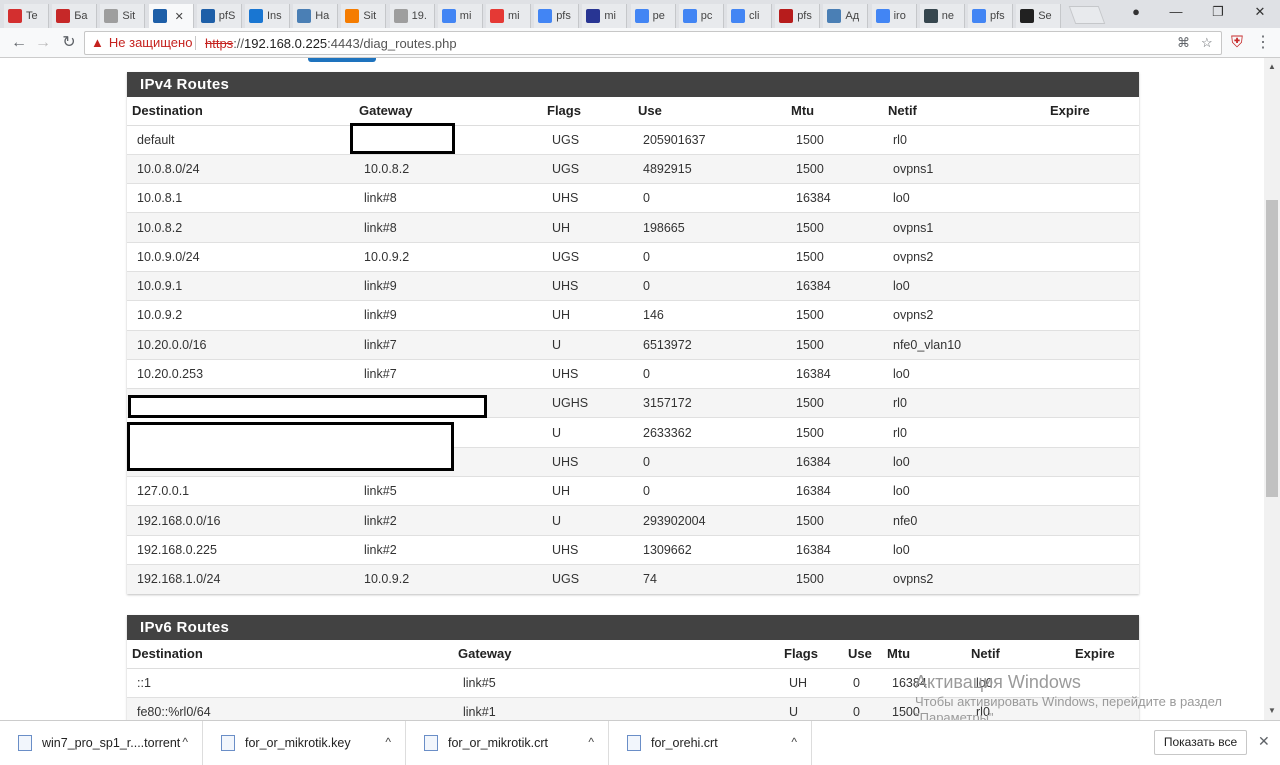  I want to click on translate-icon: ⌘, so click(1183, 43).